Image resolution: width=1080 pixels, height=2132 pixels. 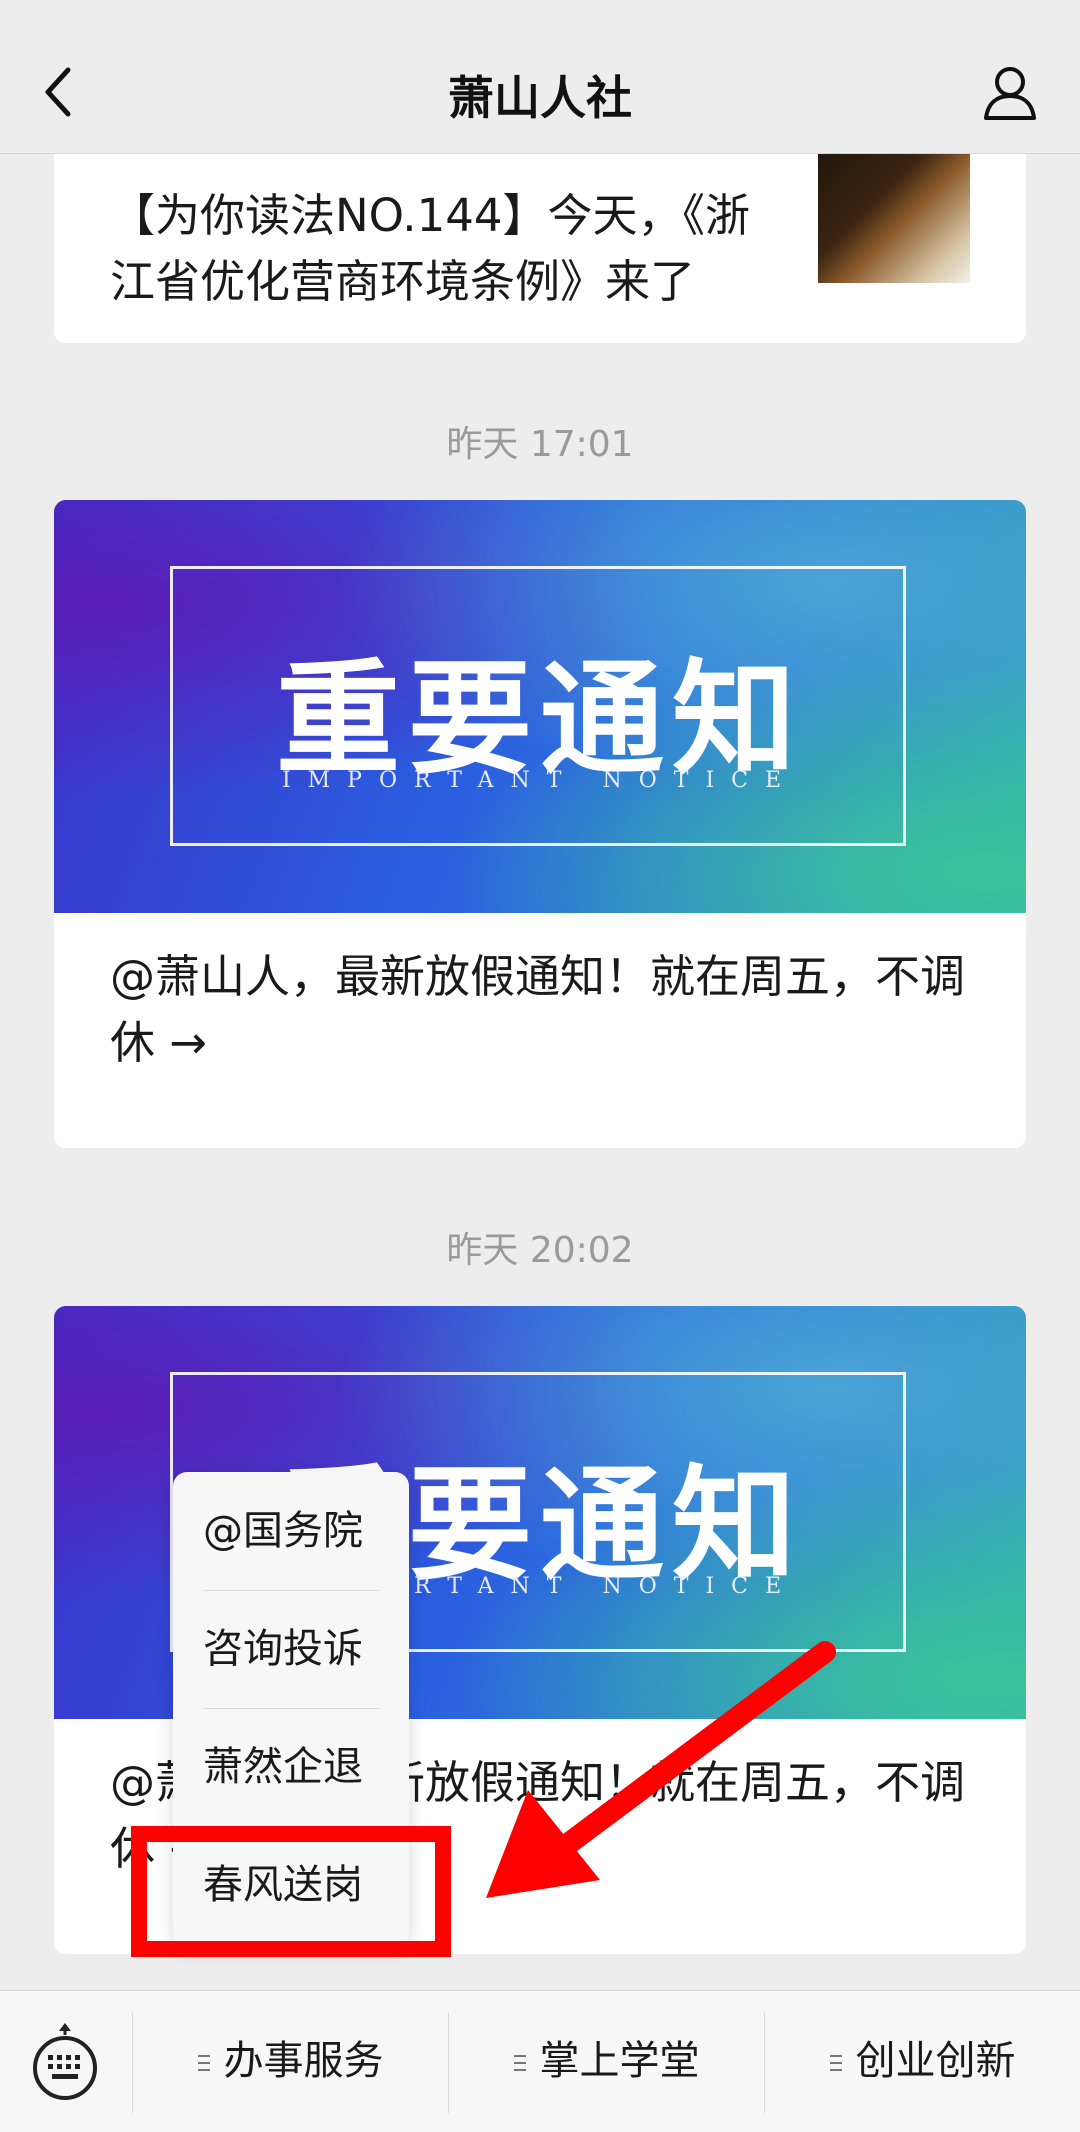 I want to click on article-title: 【为你读法NO.144】今天，《浙江省优化营商环境条例》来了, so click(x=430, y=248).